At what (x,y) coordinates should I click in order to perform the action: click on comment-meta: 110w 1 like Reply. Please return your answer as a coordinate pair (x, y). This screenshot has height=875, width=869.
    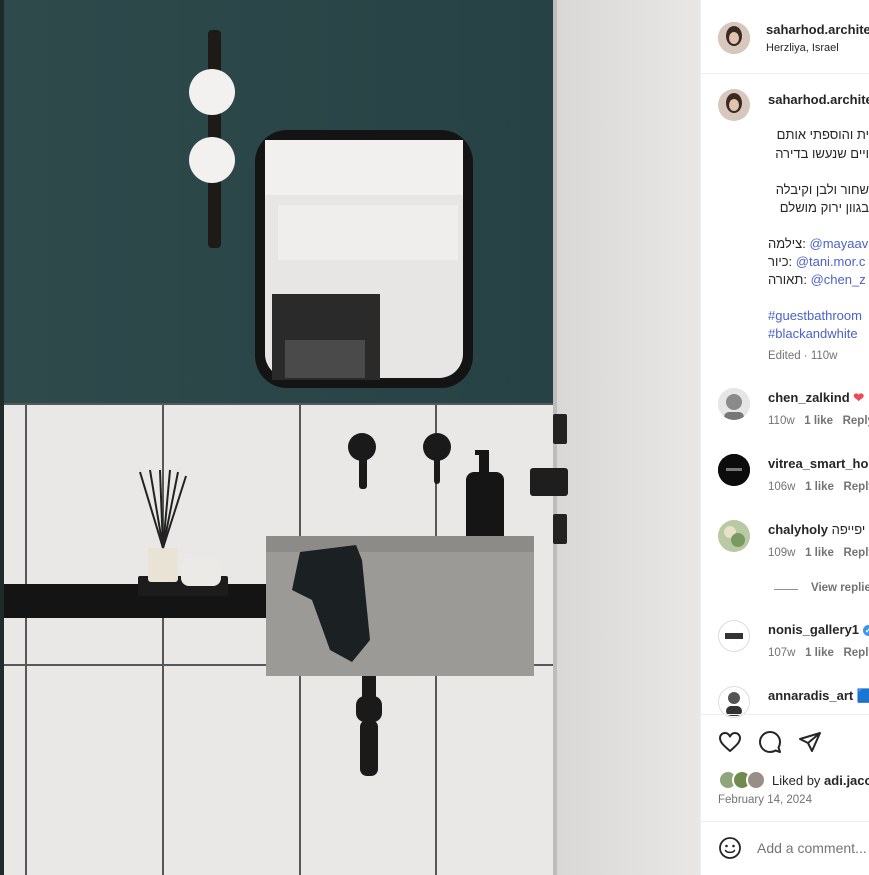
    Looking at the image, I should click on (818, 421).